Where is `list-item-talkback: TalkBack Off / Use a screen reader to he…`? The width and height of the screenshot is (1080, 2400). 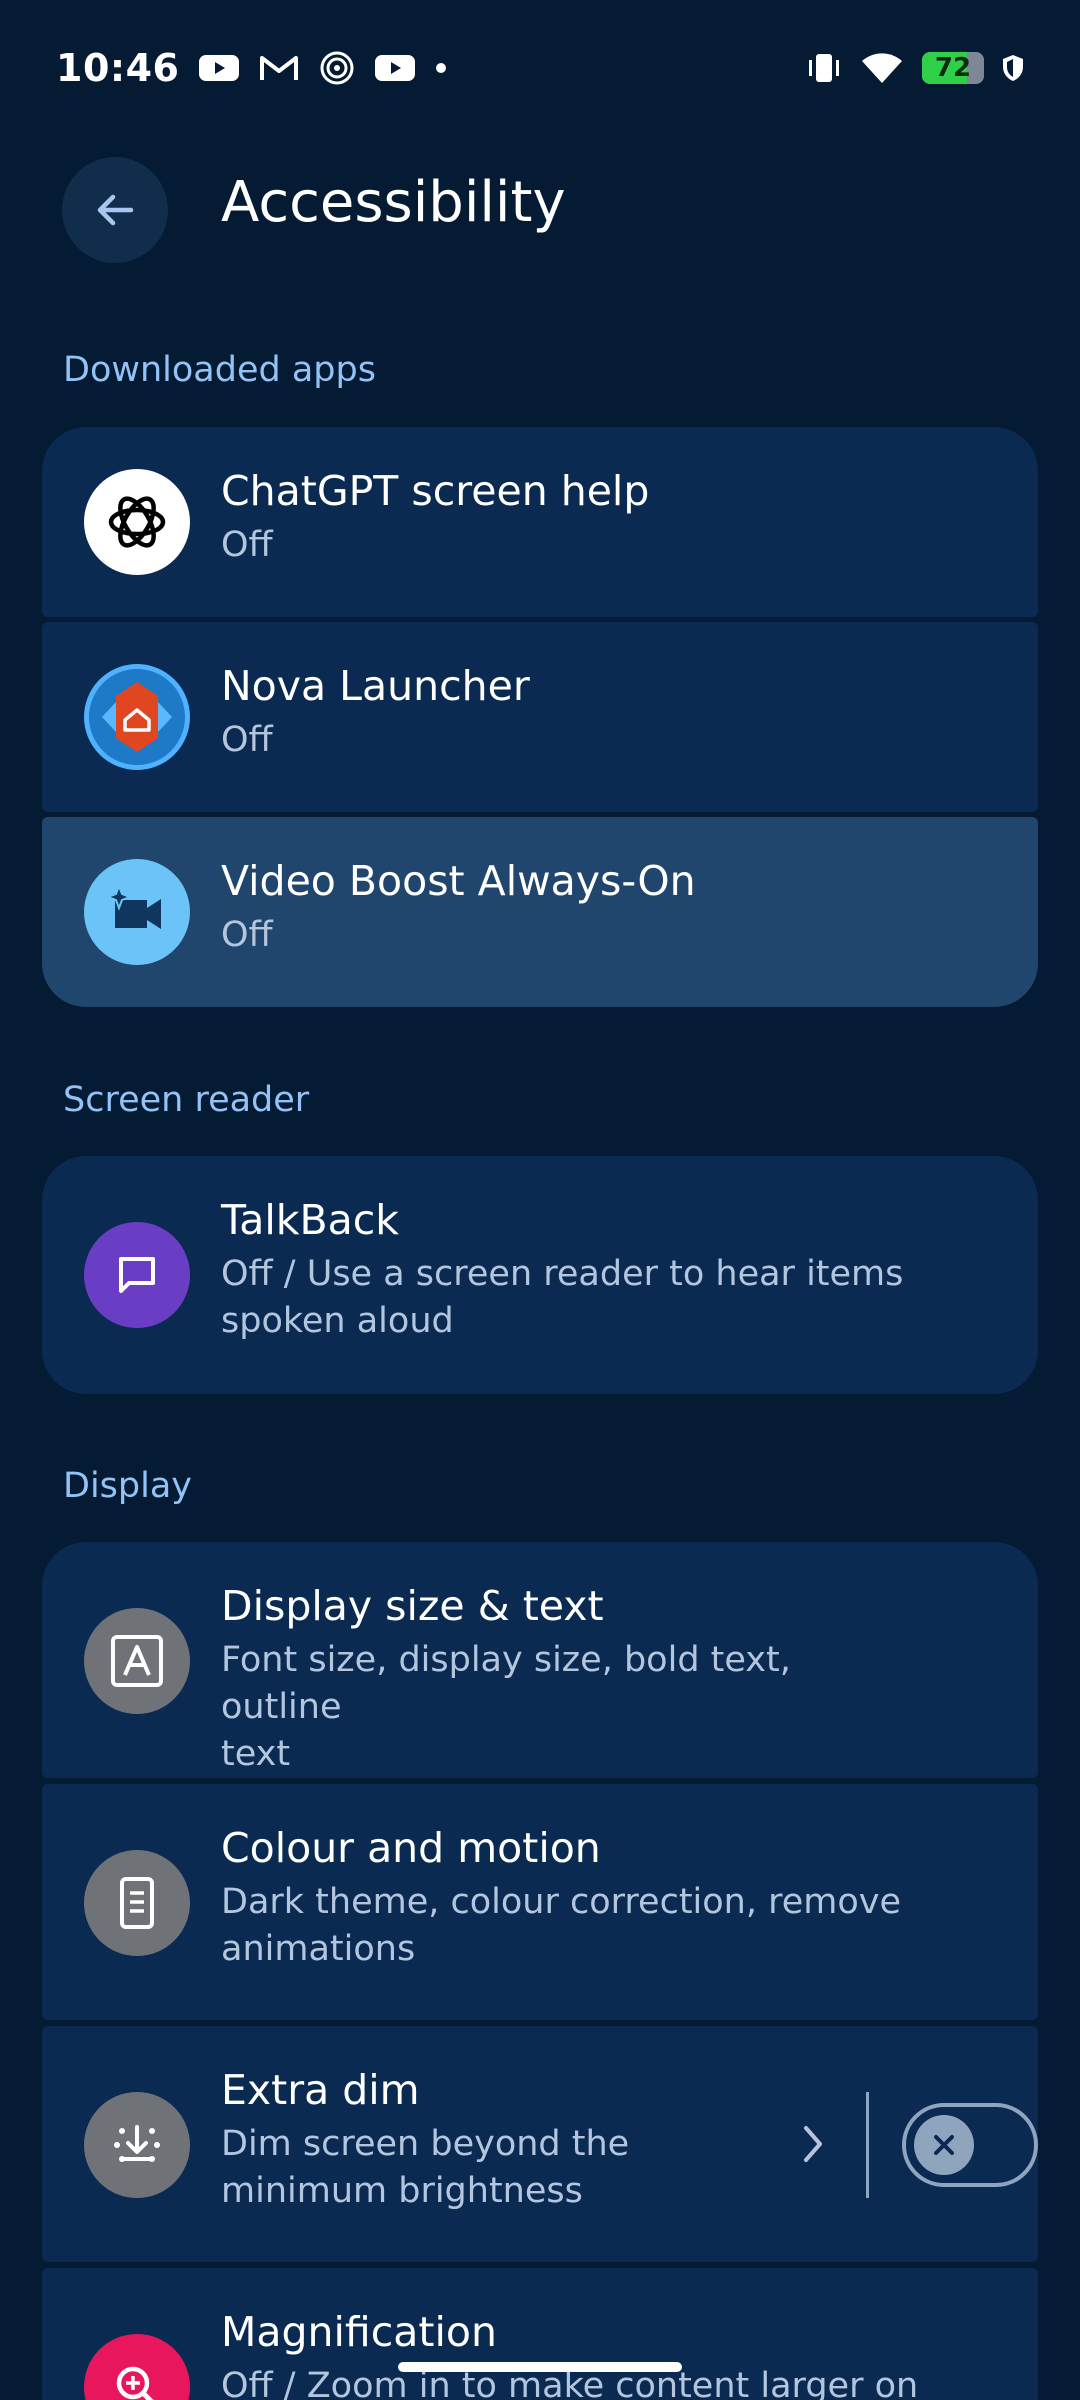 list-item-talkback: TalkBack Off / Use a screen reader to he… is located at coordinates (540, 1275).